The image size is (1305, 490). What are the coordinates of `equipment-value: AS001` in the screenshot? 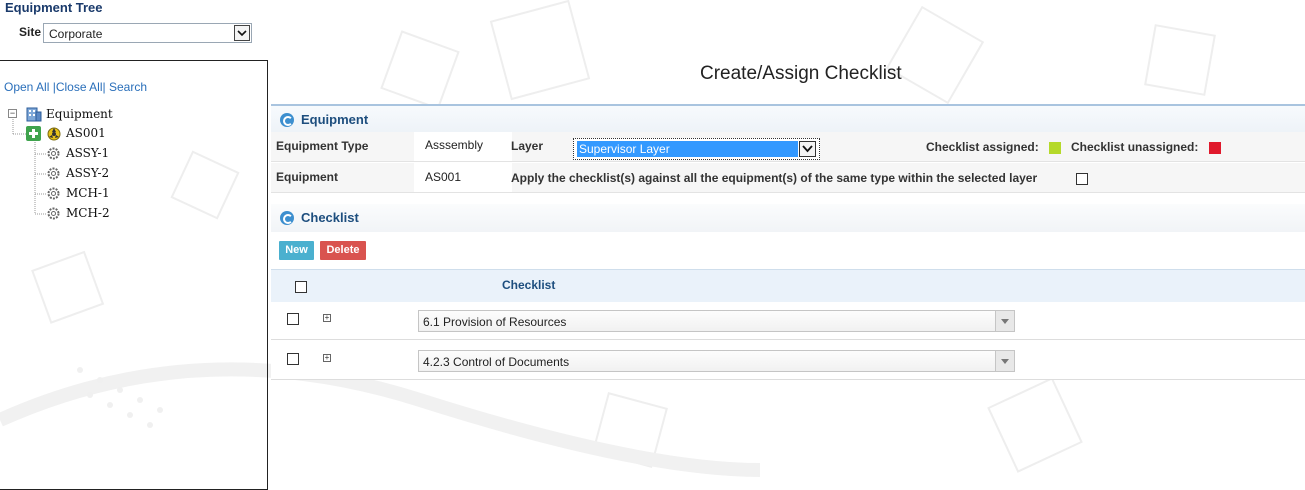 It's located at (443, 177).